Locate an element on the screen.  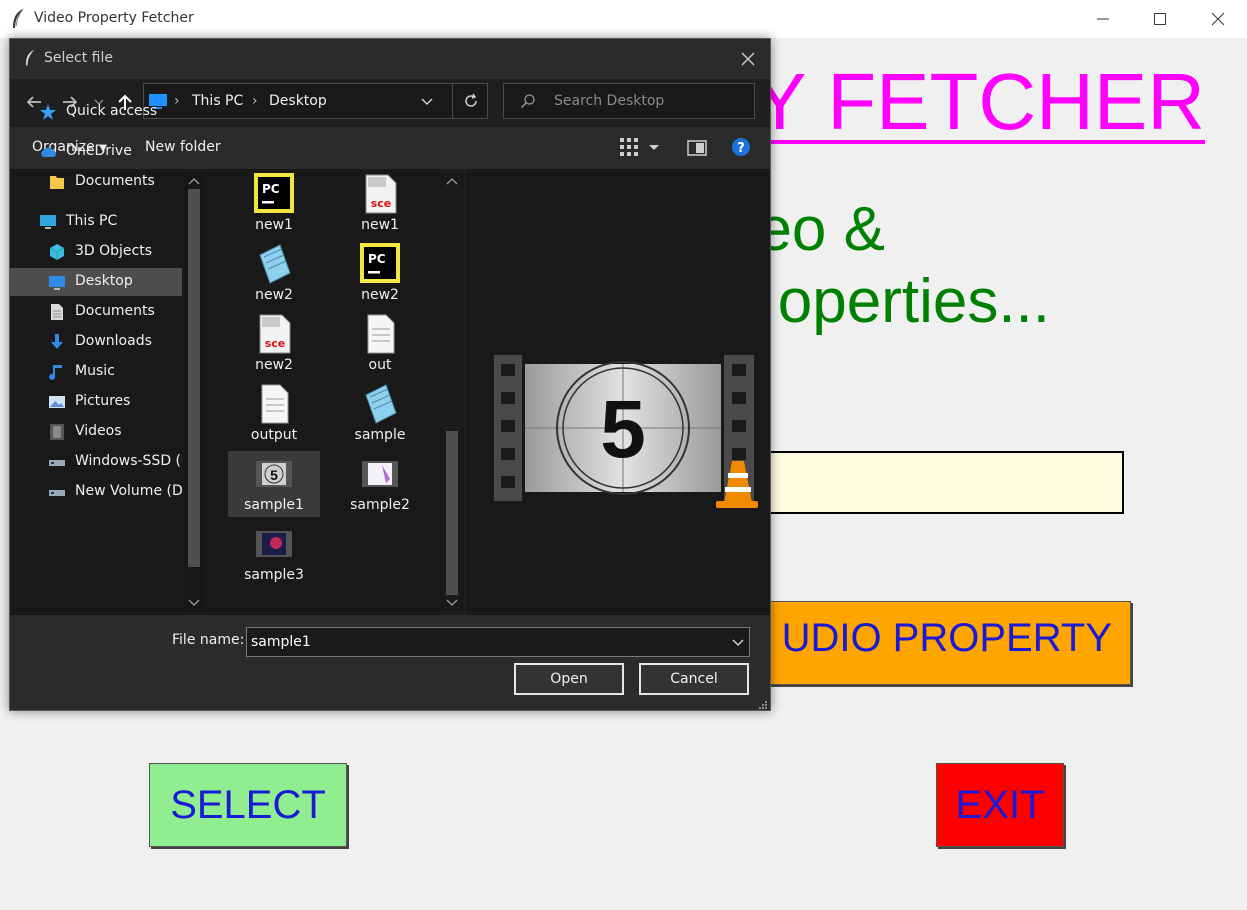
svg-text: sce is located at coordinates (381, 203).